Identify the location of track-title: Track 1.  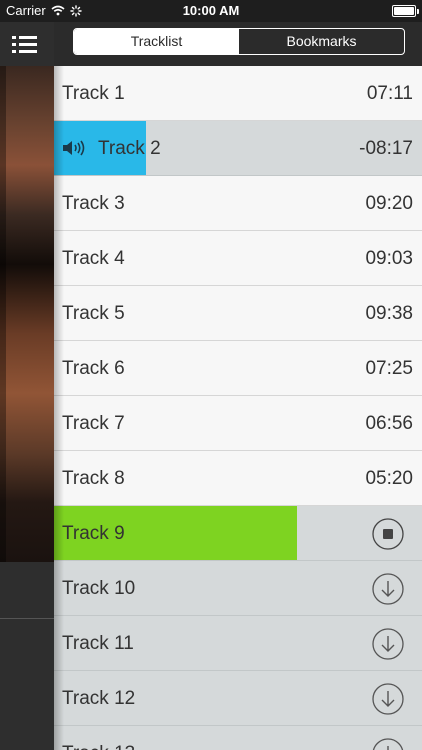
(93, 93).